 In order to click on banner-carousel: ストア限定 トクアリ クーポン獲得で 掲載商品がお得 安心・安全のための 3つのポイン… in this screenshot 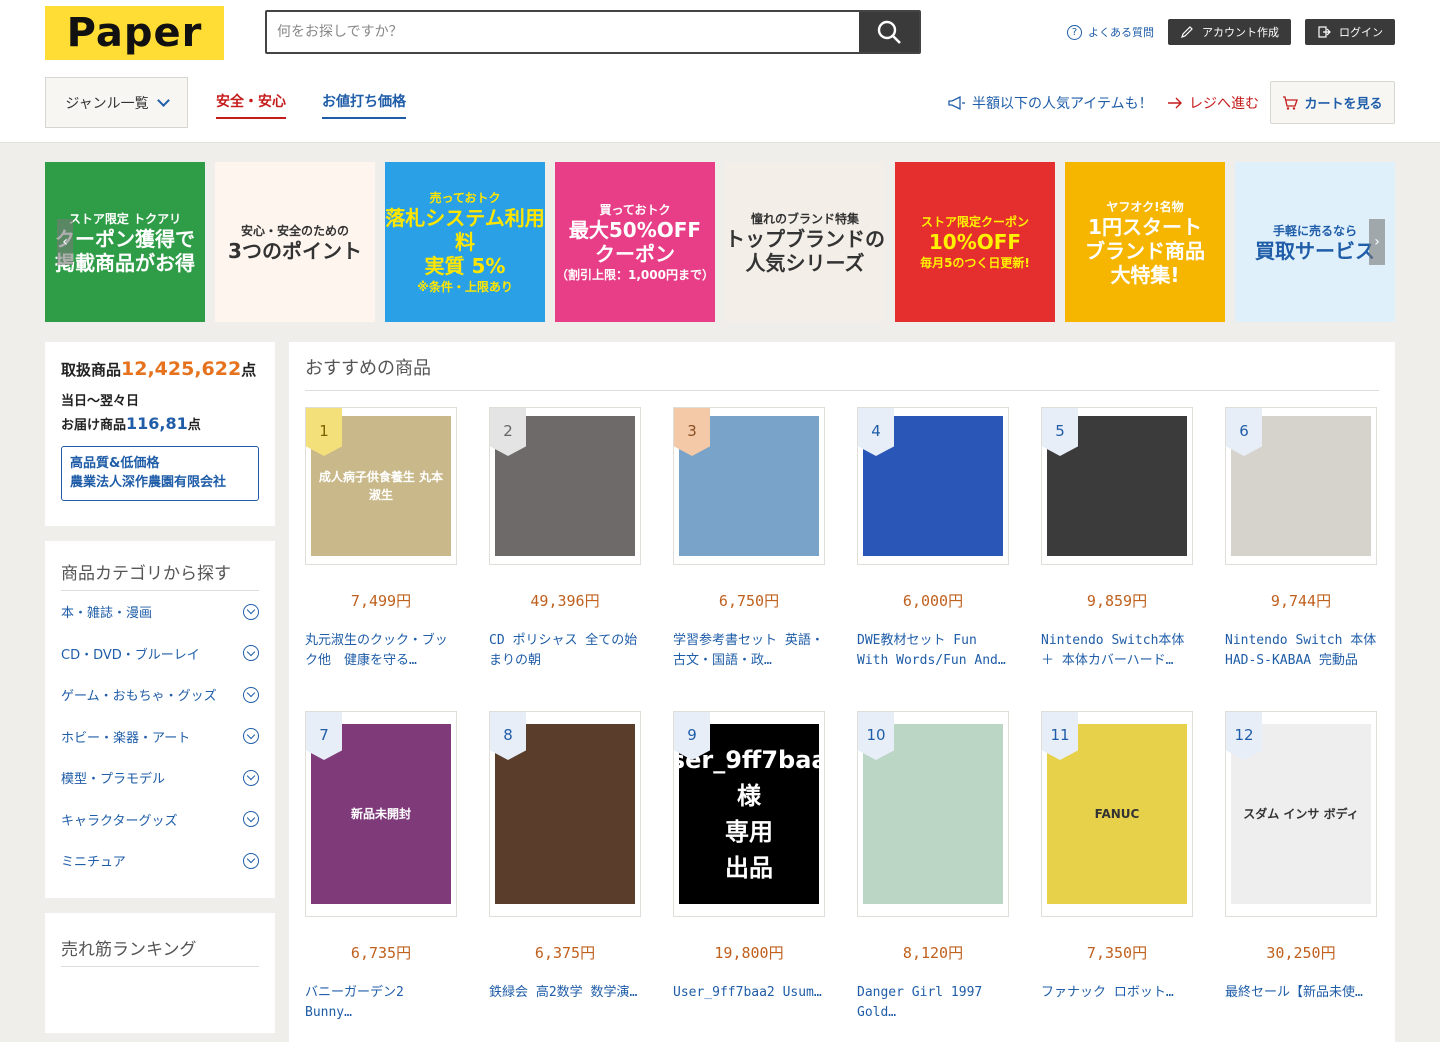, I will do `click(720, 242)`.